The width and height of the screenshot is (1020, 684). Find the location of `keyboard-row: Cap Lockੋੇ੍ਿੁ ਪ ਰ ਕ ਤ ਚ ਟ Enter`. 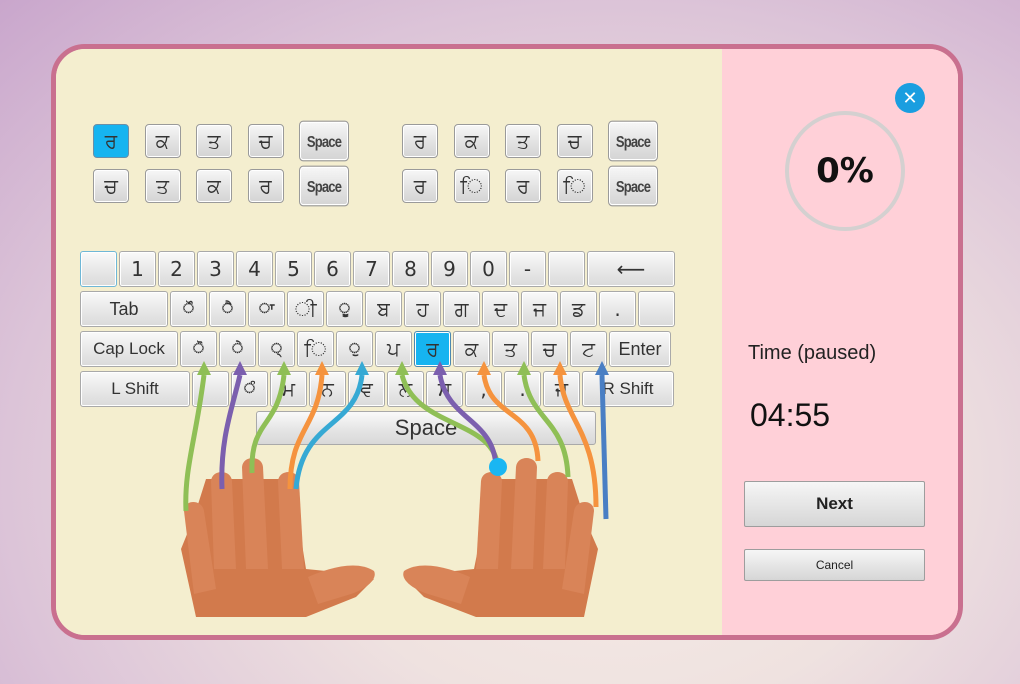

keyboard-row: Cap Lockੋੇ੍ਿੁ ਪ ਰ ਕ ਤ ਚ ਟ Enter is located at coordinates (375, 350).